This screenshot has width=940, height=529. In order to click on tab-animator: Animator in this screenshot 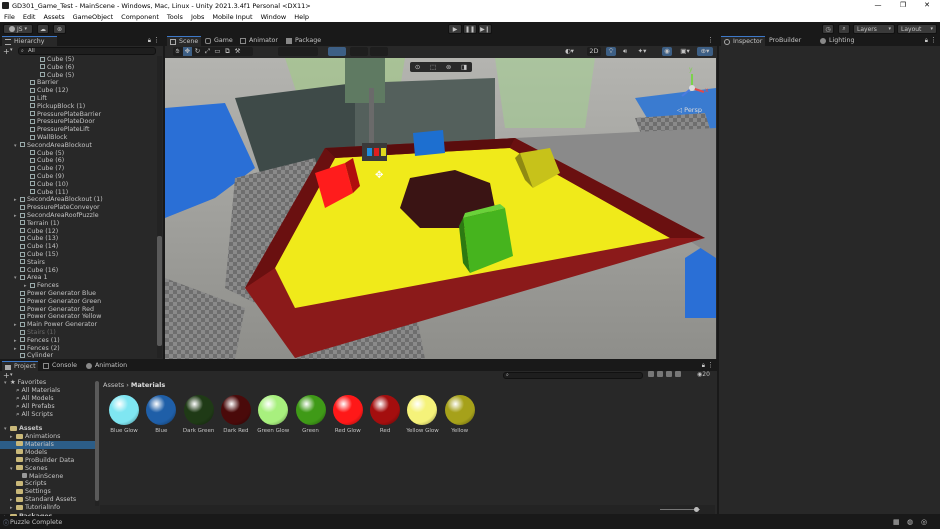, I will do `click(259, 41)`.